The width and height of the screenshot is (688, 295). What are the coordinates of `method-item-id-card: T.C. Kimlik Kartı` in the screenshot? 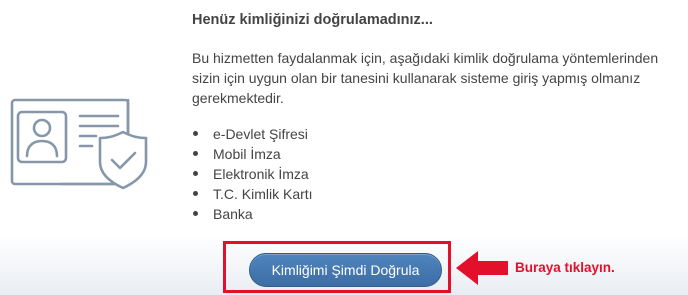 It's located at (252, 194).